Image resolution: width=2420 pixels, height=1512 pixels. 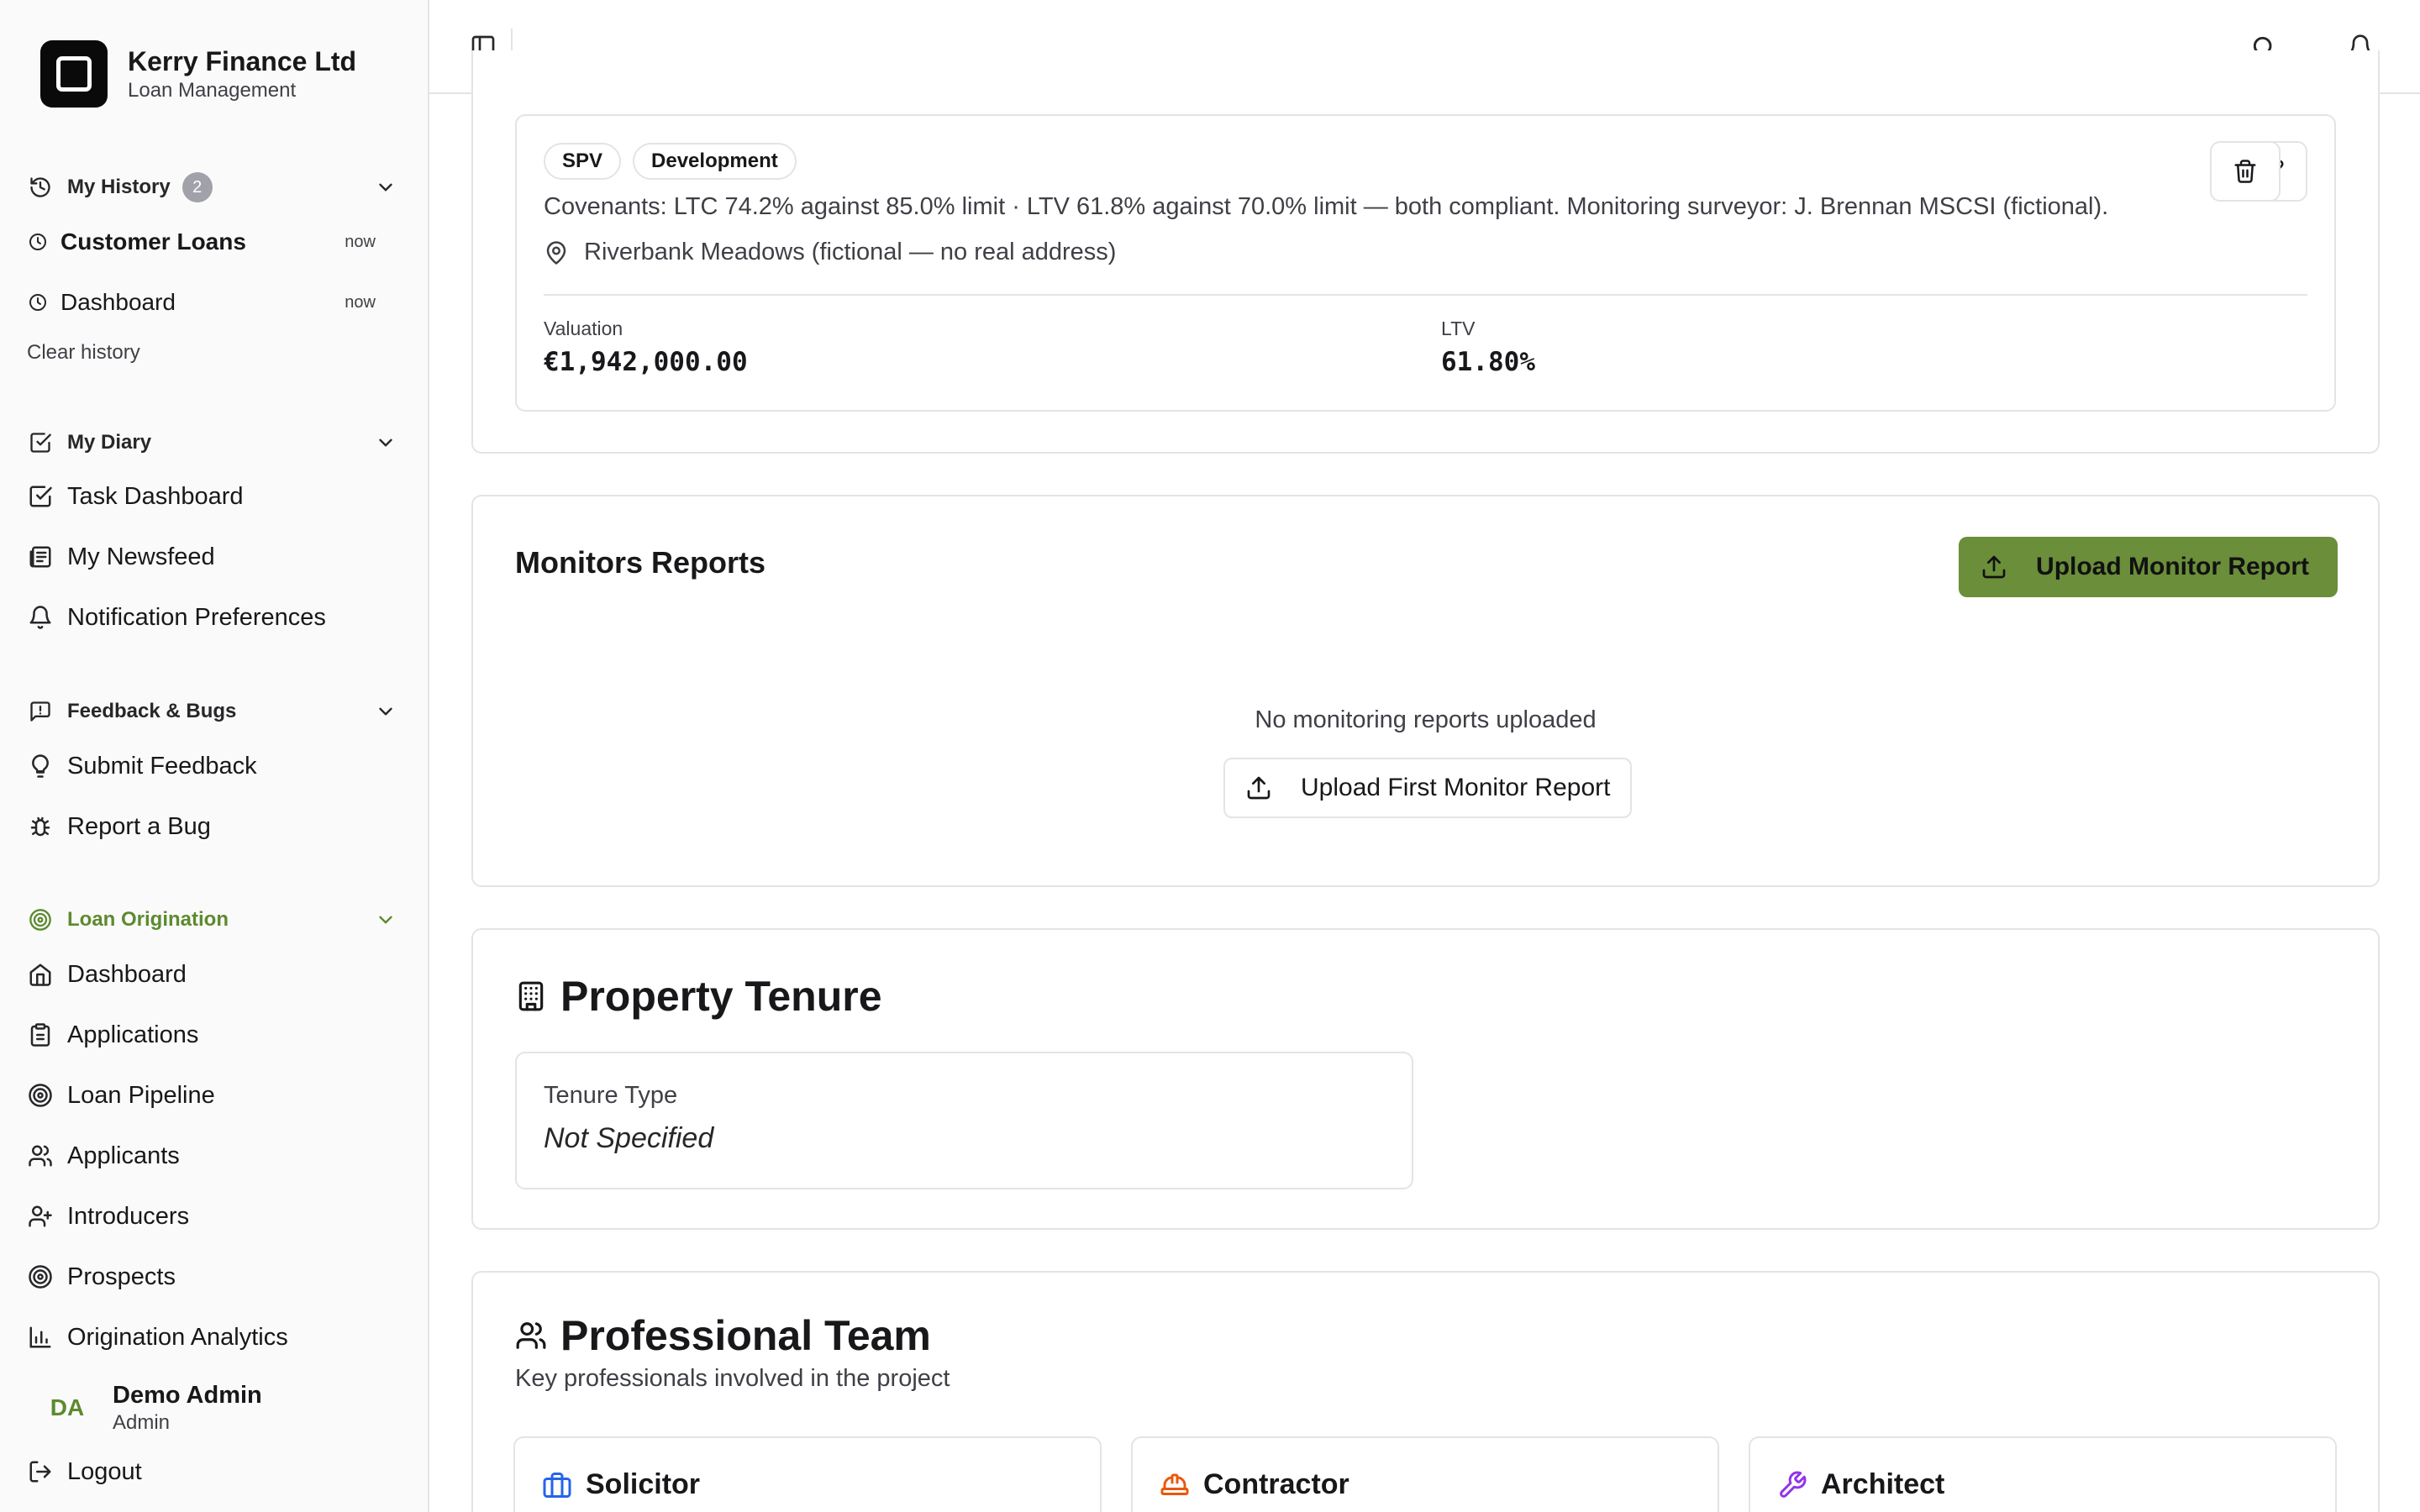 I want to click on brand: Kerry Finance Ltd Loan Management, so click(x=198, y=74).